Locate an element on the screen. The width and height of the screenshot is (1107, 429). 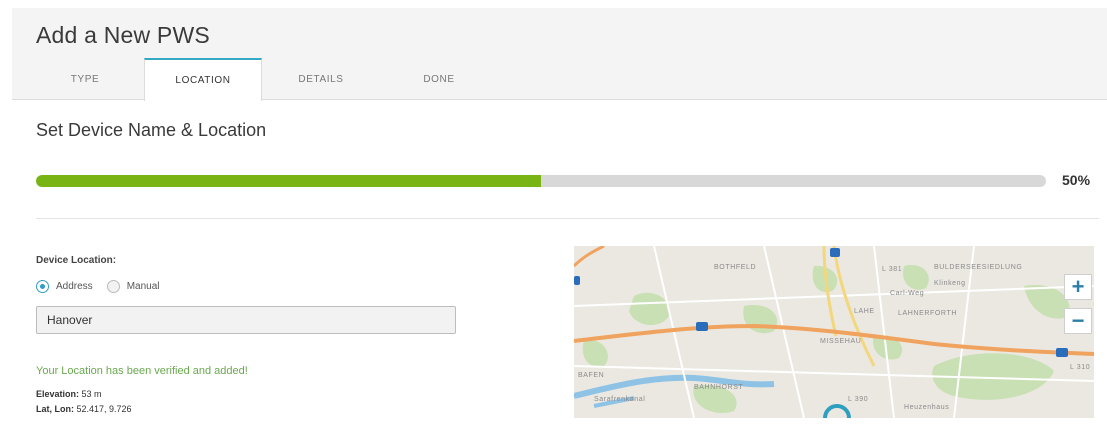
address-radio-label: Address is located at coordinates (74, 286).